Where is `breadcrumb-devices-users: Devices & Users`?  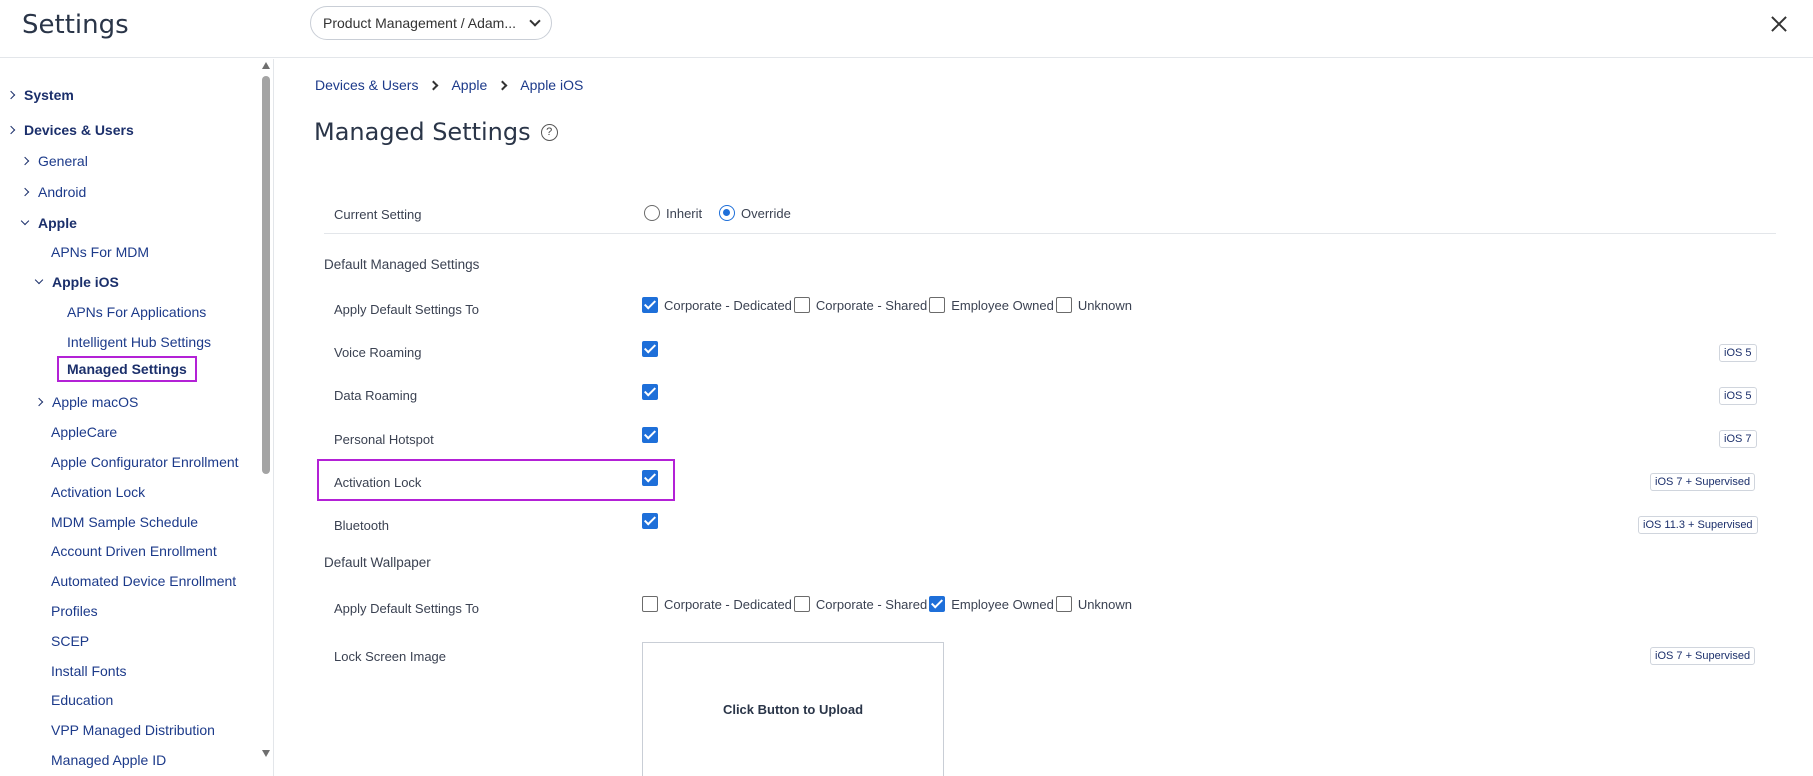 breadcrumb-devices-users: Devices & Users is located at coordinates (366, 85).